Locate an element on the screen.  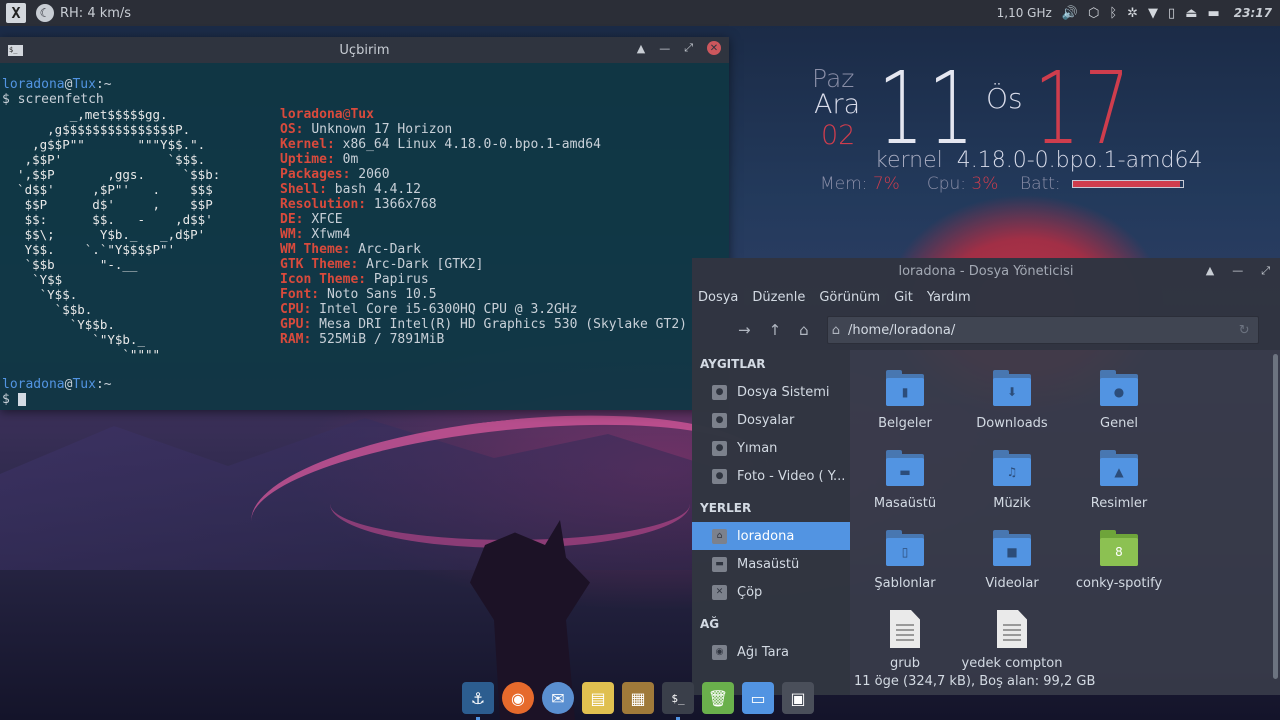
eject-icon: ⏏ is located at coordinates (1191, 13).